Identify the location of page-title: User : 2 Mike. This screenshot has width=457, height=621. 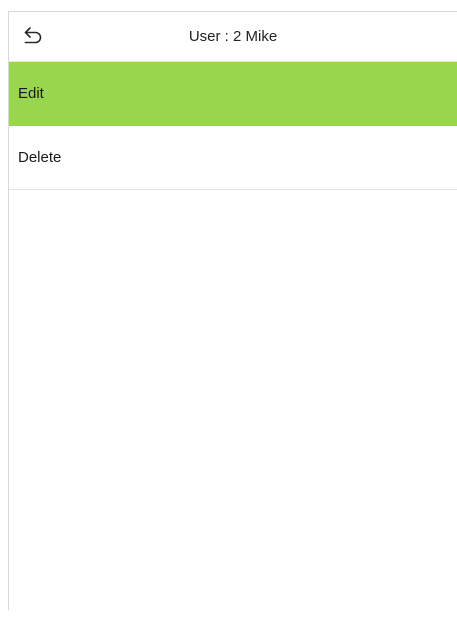
(233, 36).